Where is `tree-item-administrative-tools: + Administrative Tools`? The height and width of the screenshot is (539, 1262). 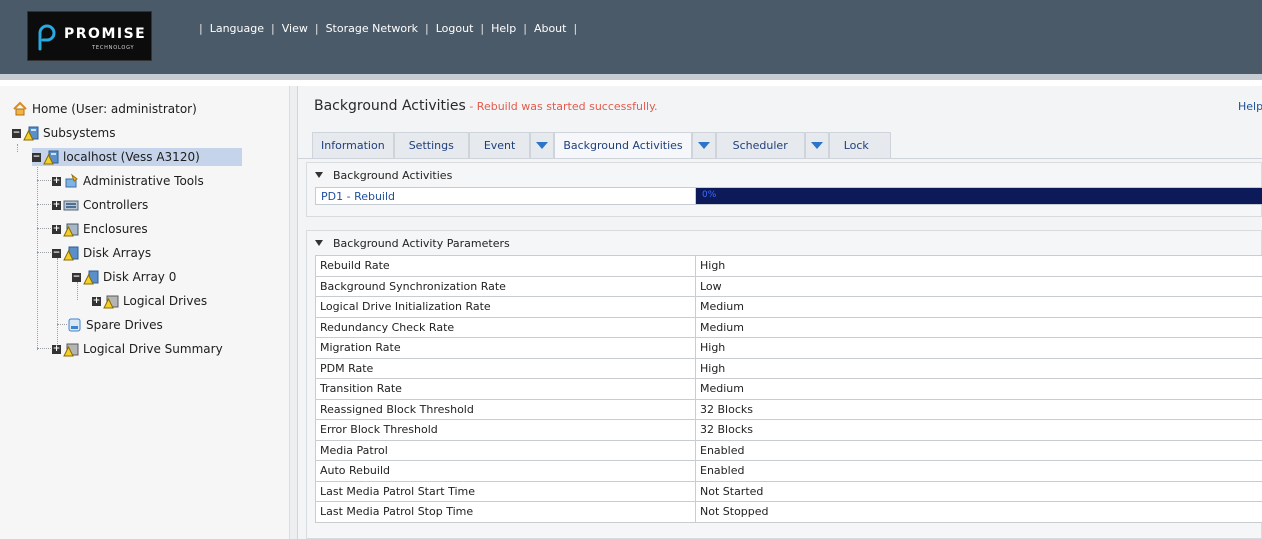 tree-item-administrative-tools: + Administrative Tools is located at coordinates (130, 181).